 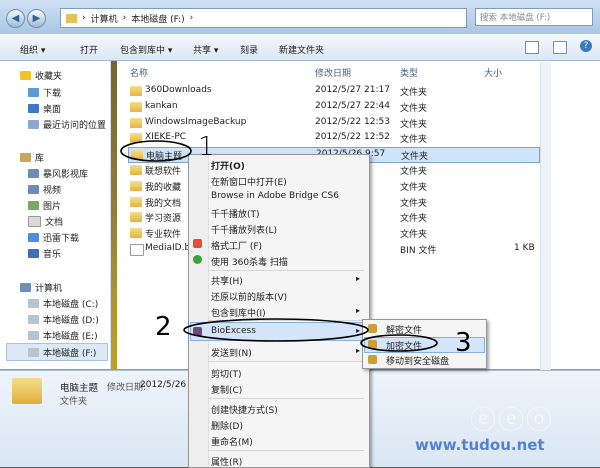 What do you see at coordinates (206, 147) in the screenshot?
I see `annotation-number-1: 1` at bounding box center [206, 147].